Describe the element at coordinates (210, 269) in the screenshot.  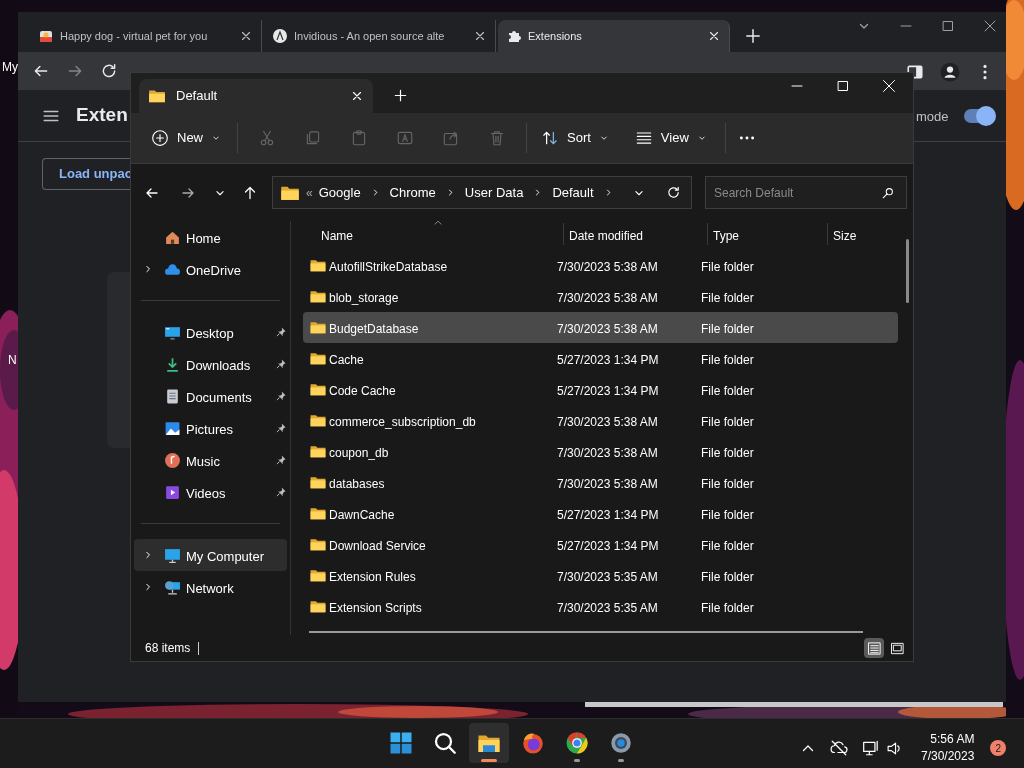
I see `nav-item: OneDrive` at that location.